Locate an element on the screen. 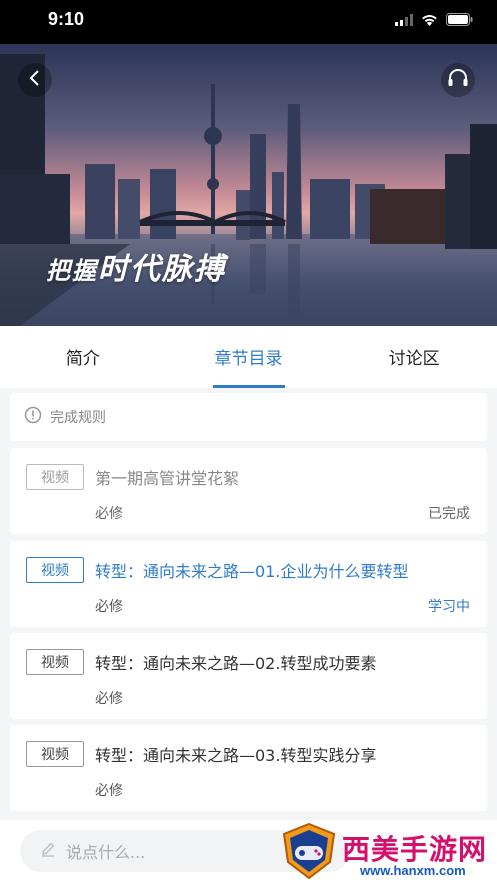 This screenshot has width=497, height=883. chevron-left-icon is located at coordinates (35, 80).